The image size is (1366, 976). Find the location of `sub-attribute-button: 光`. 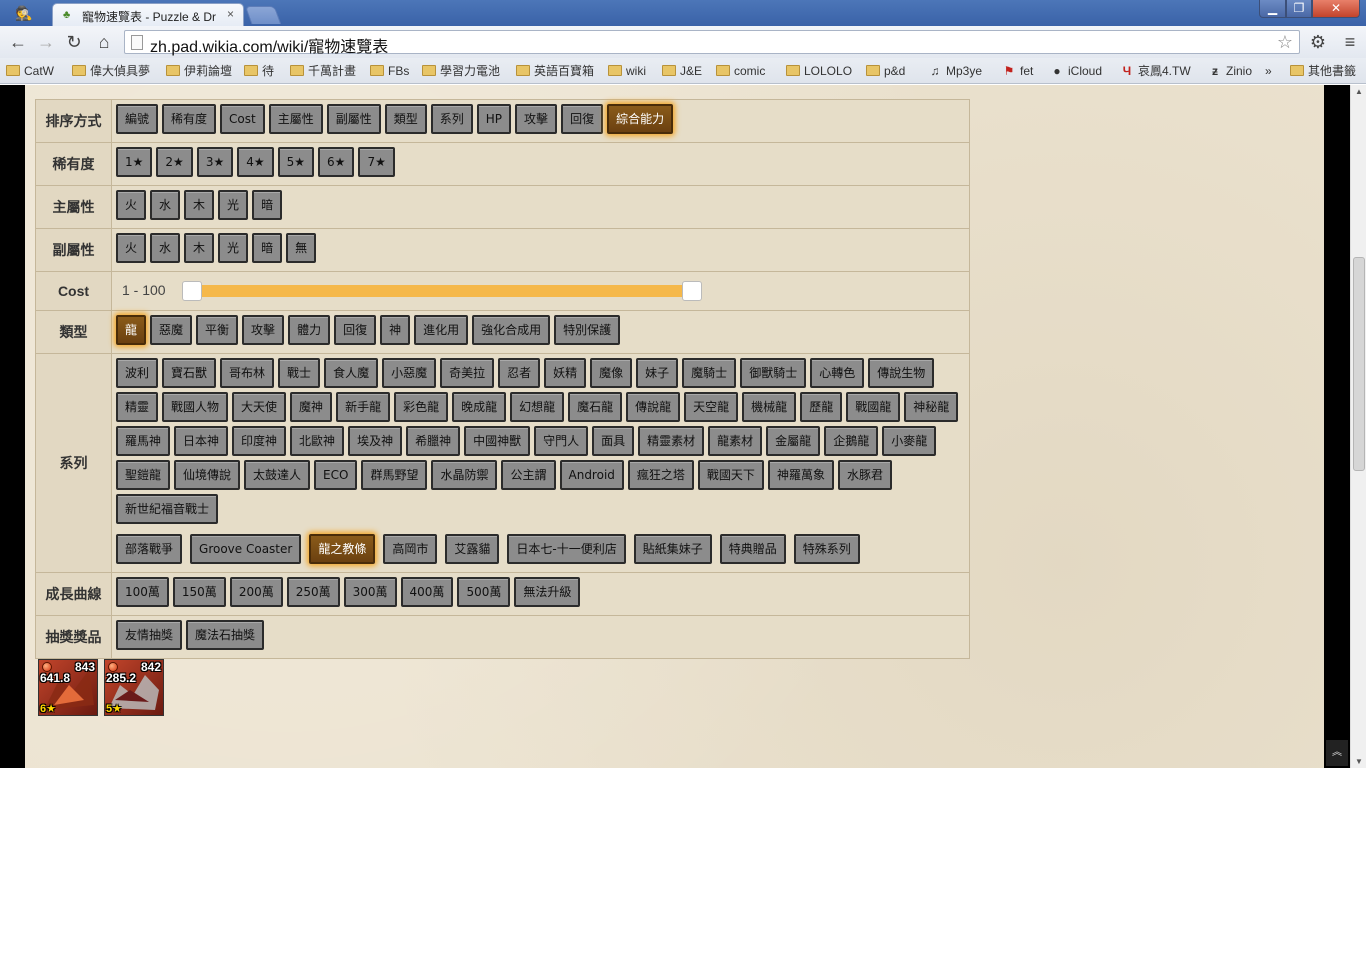

sub-attribute-button: 光 is located at coordinates (233, 248).